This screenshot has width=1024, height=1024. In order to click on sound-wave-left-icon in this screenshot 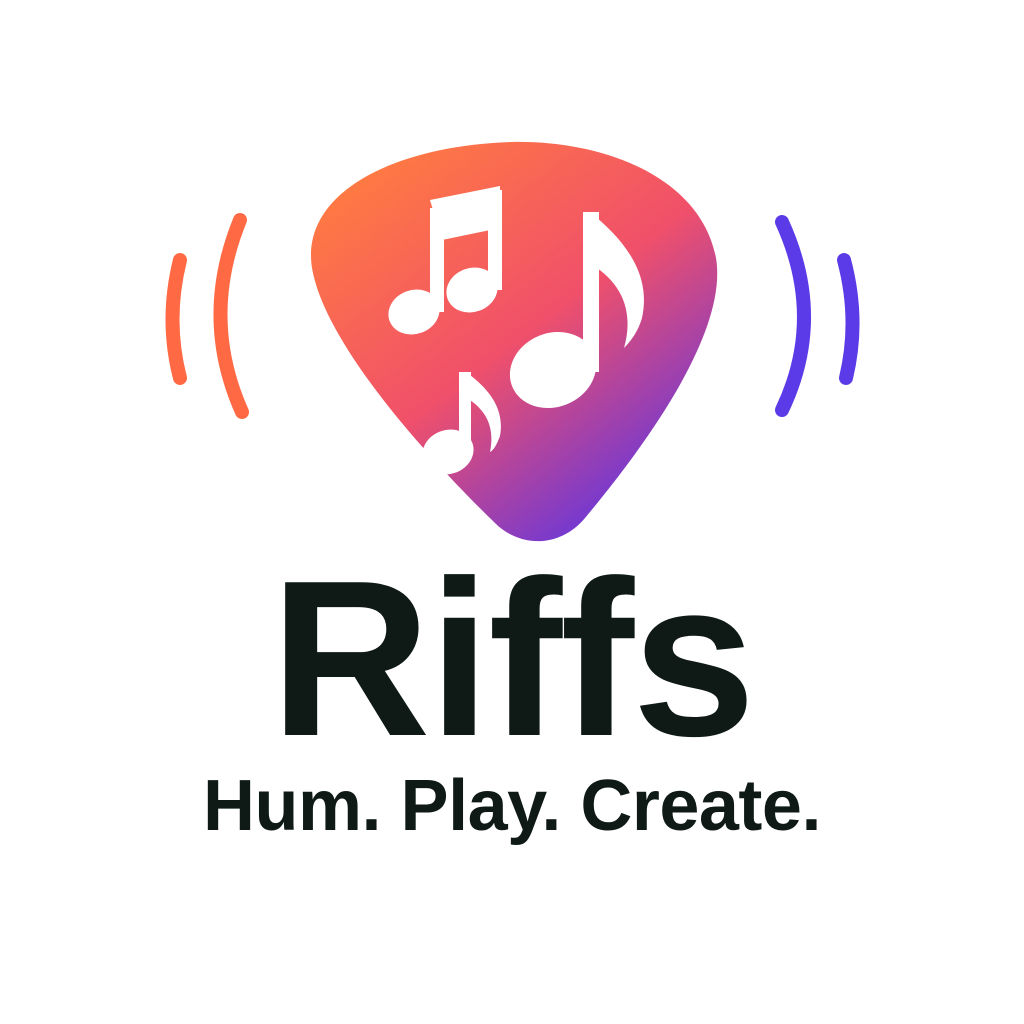, I will do `click(207, 316)`.